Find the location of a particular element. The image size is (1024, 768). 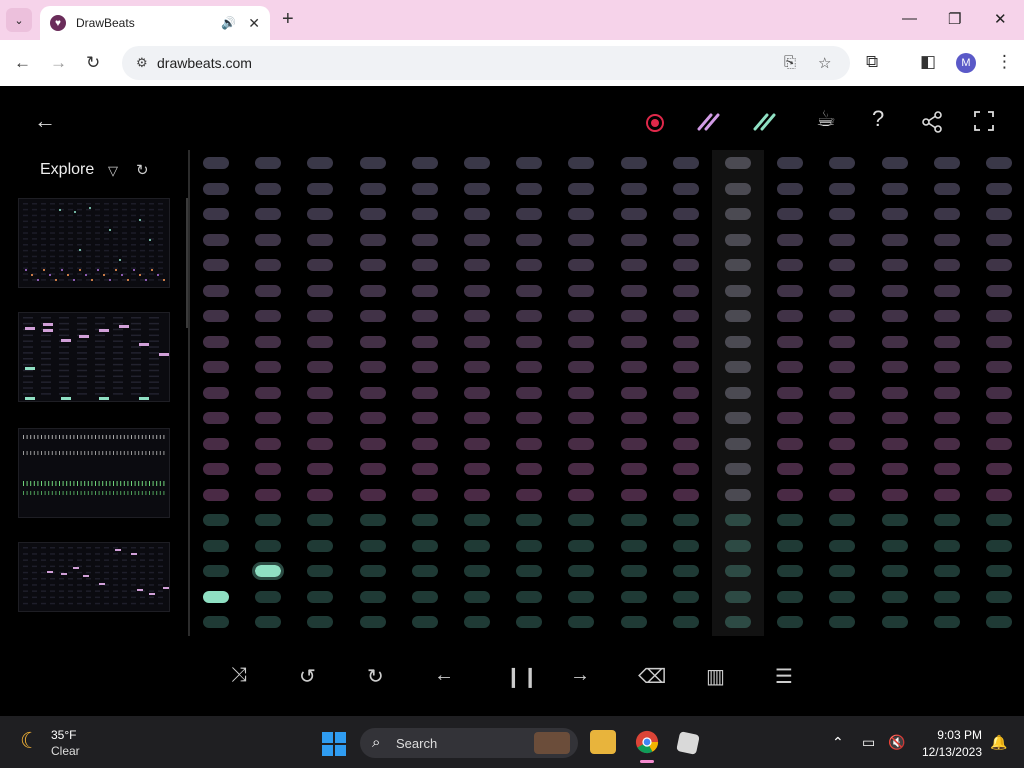

network-icon: ▭ is located at coordinates (868, 742).